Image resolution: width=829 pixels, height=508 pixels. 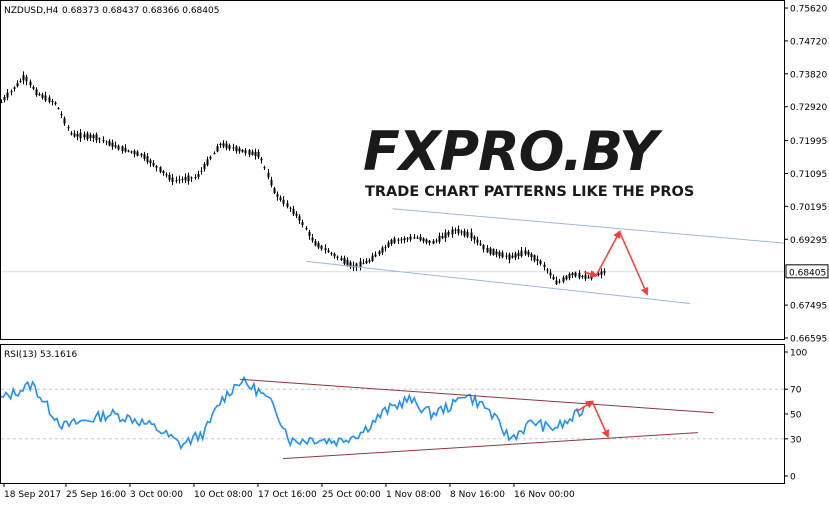 What do you see at coordinates (796, 391) in the screenshot?
I see `rsi-tick-label: 70` at bounding box center [796, 391].